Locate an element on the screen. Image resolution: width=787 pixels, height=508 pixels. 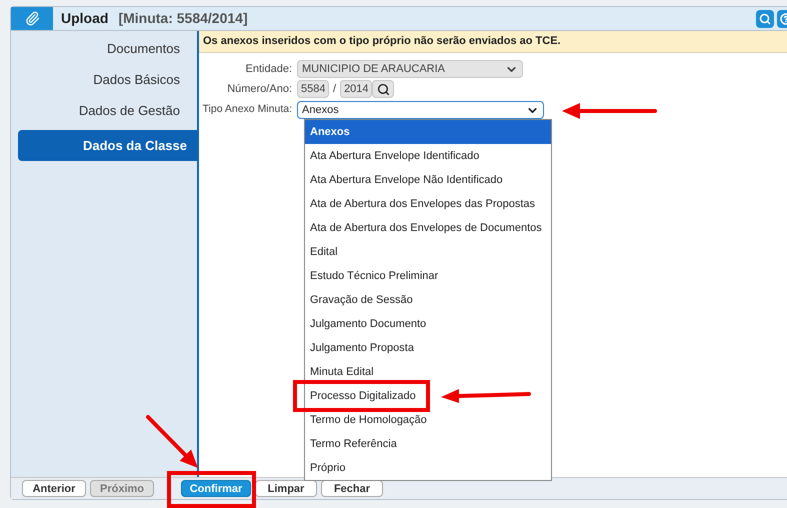
dropdown-option: Processo Digitalizado is located at coordinates (428, 396).